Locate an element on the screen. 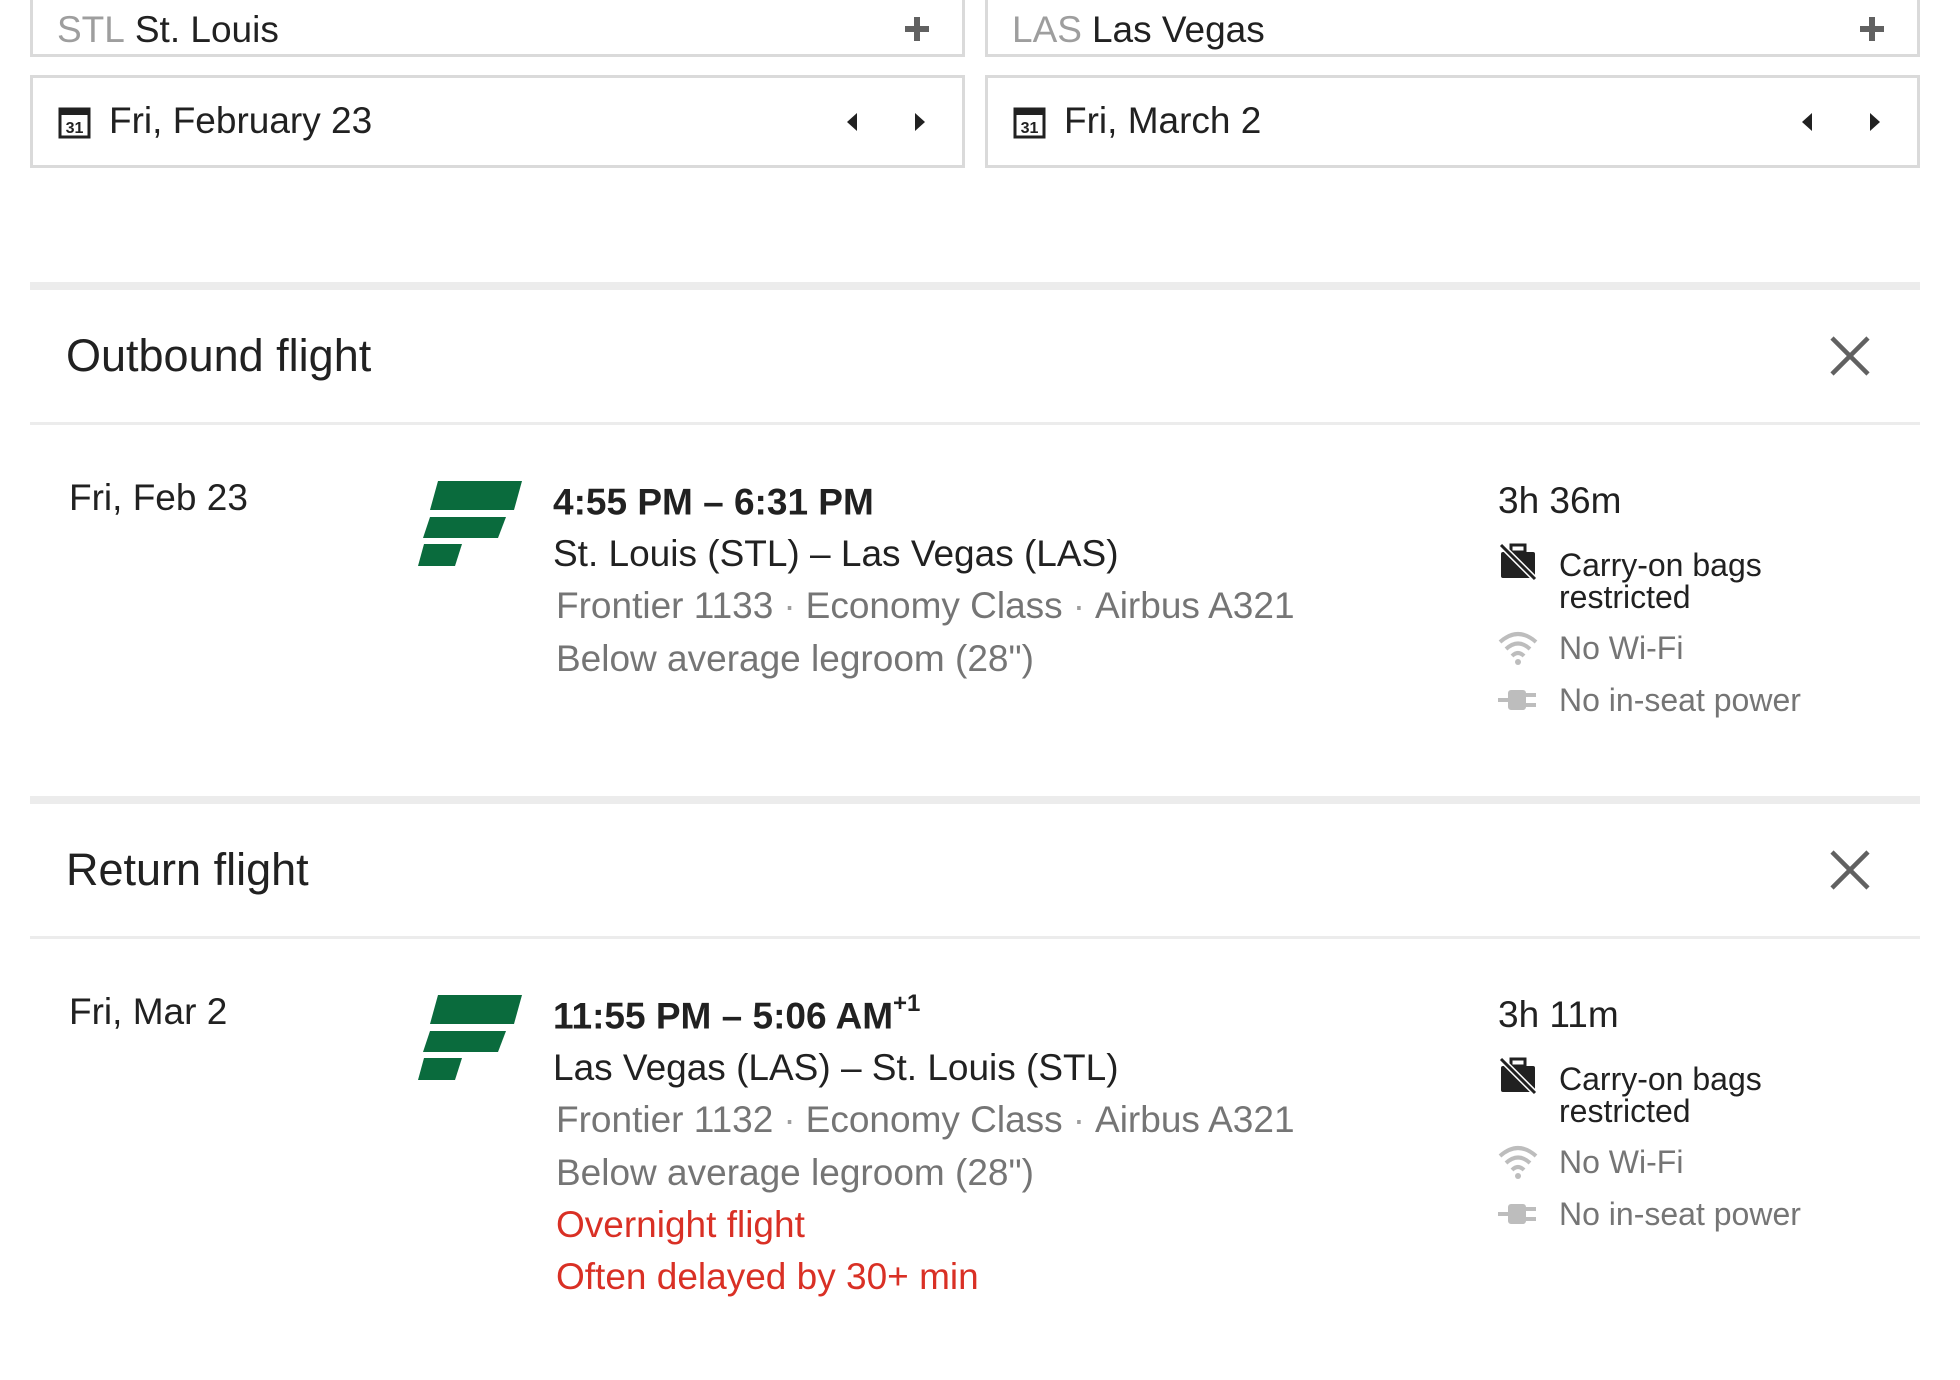  return-wifi-text: No Wi-Fi is located at coordinates (1621, 1162).